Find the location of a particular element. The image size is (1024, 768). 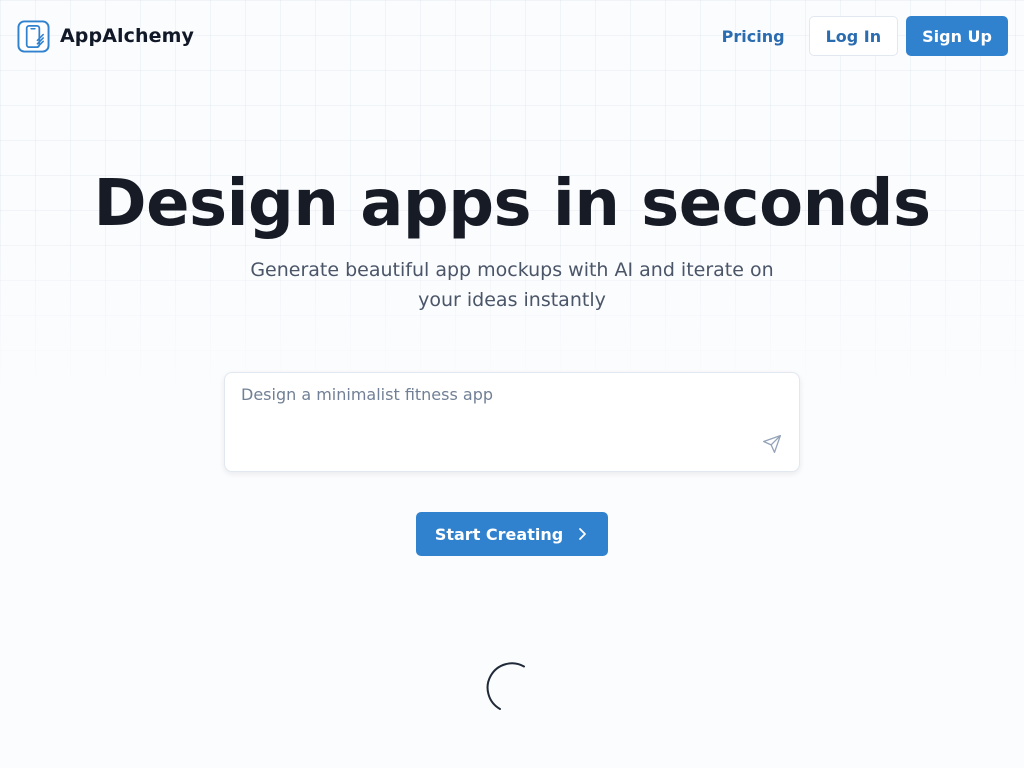

phone-wand-icon is located at coordinates (33, 36).